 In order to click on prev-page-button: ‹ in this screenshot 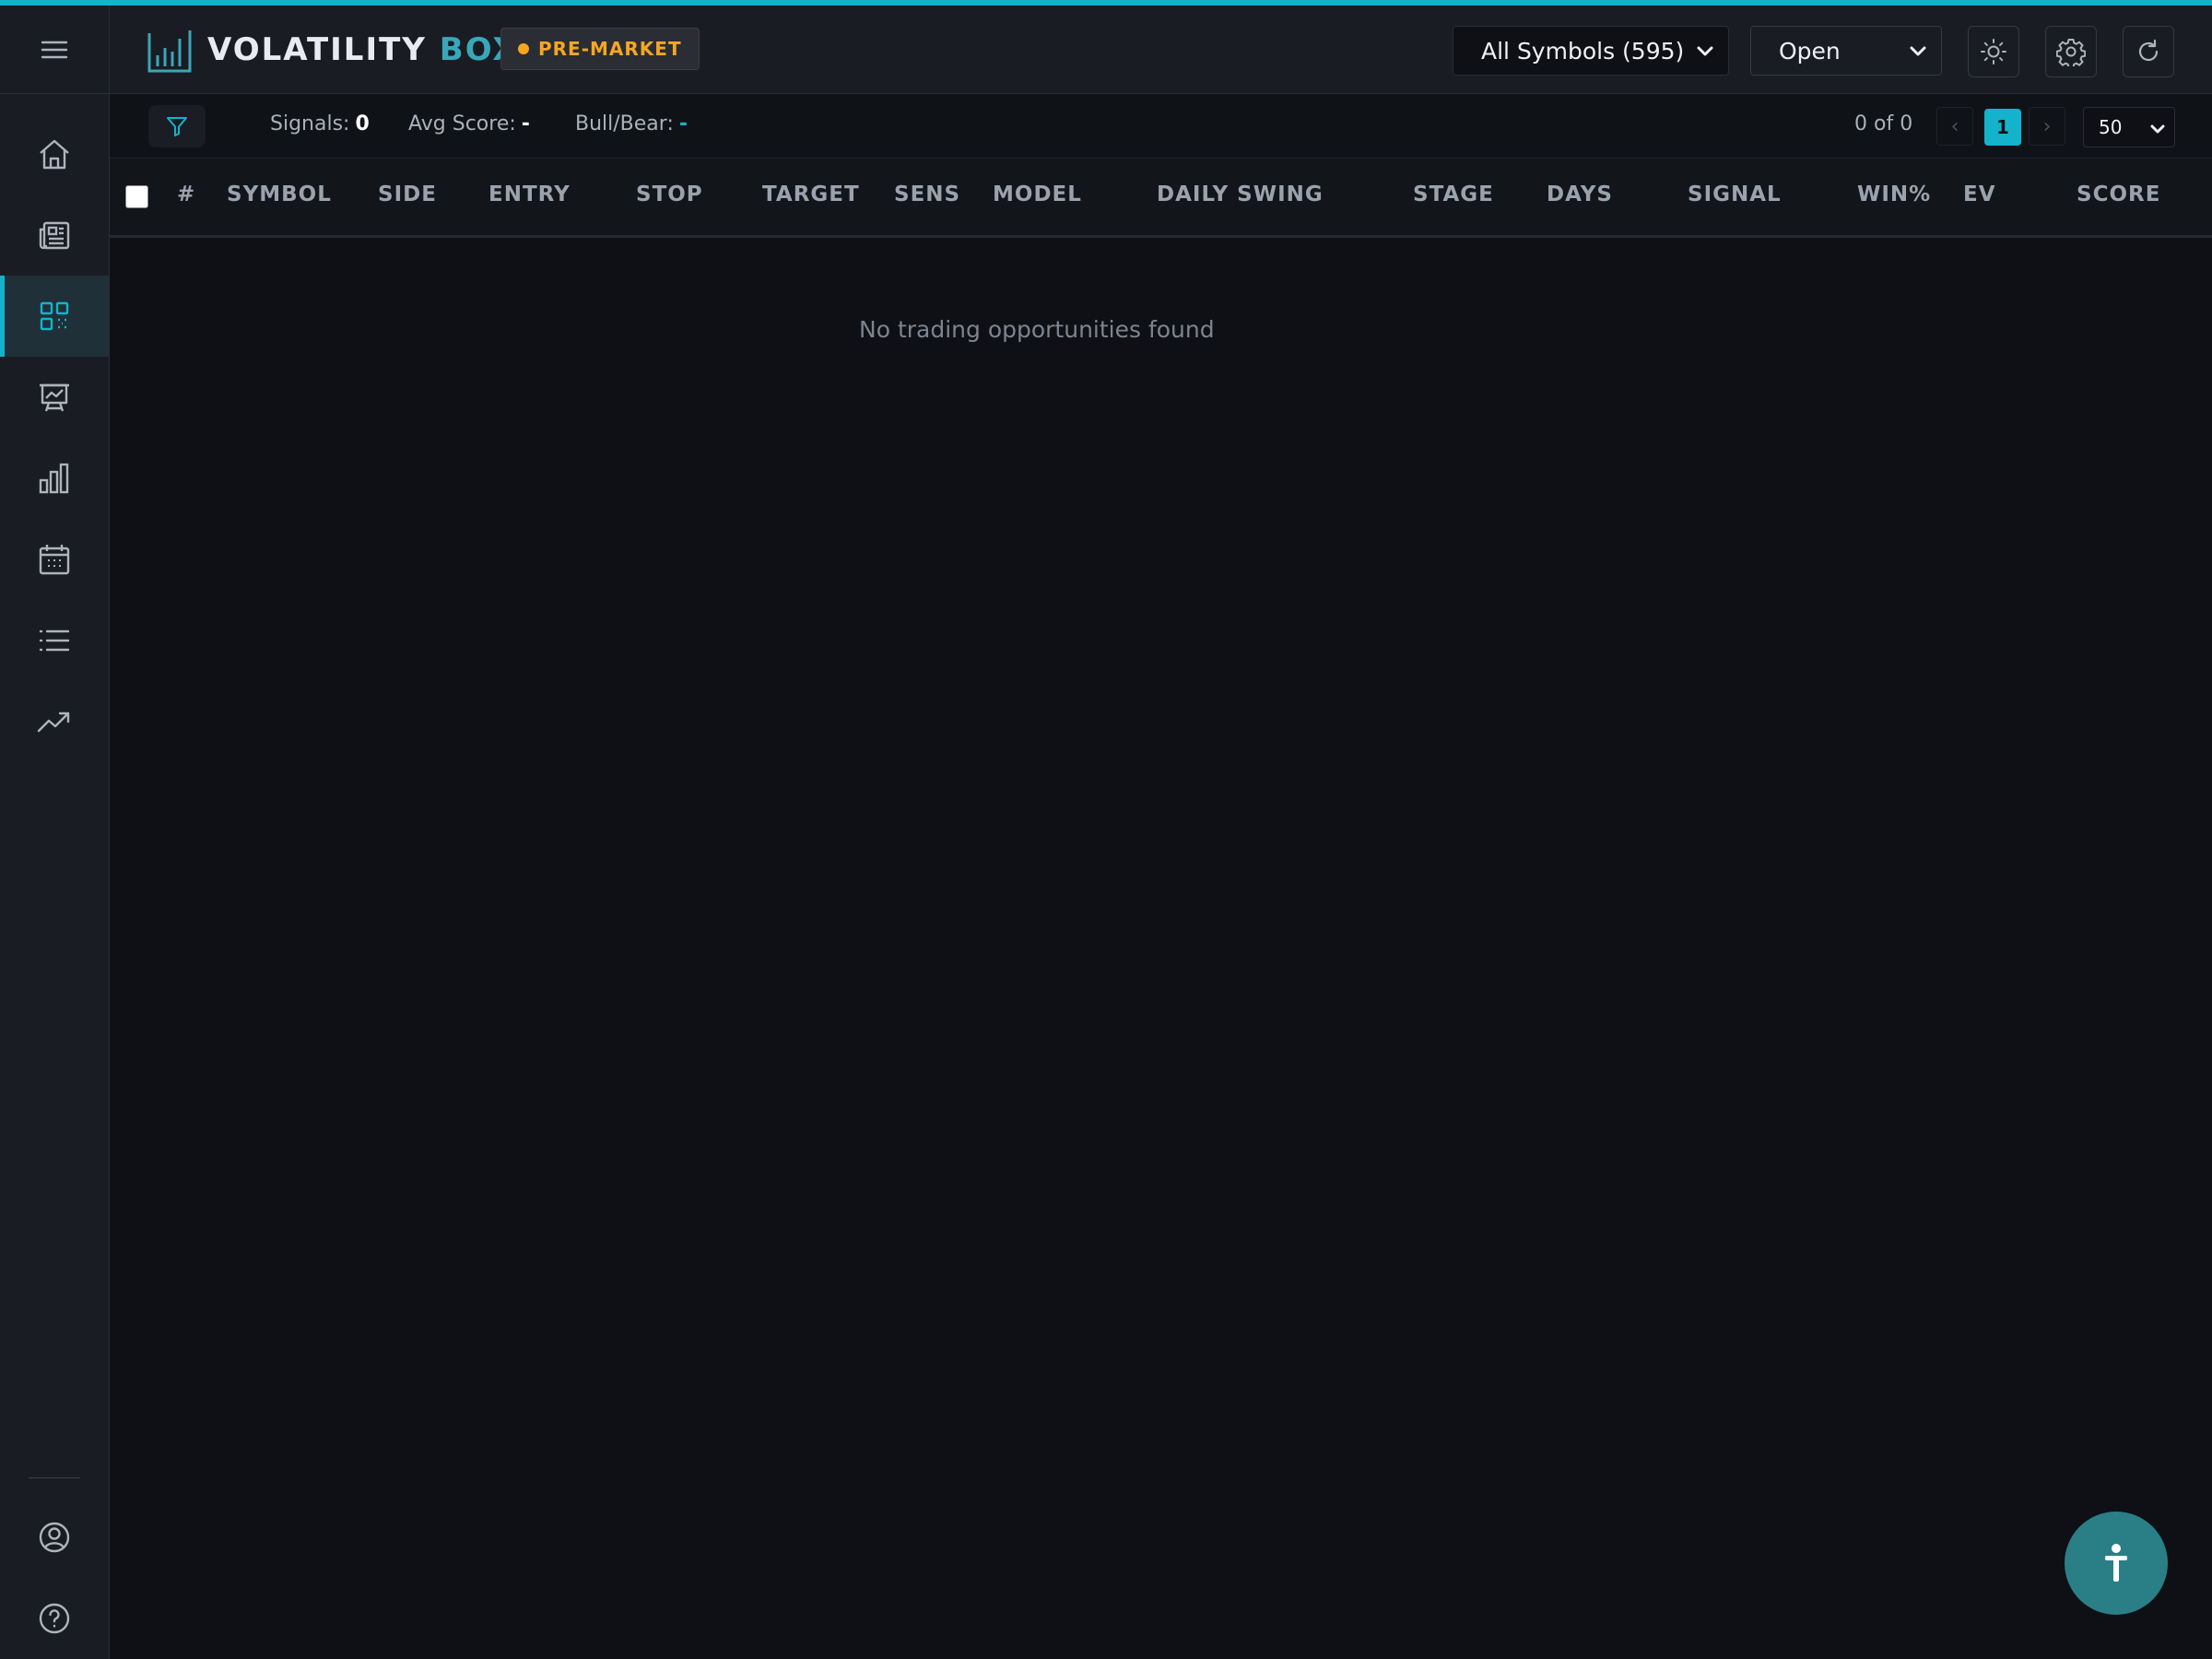, I will do `click(1954, 126)`.